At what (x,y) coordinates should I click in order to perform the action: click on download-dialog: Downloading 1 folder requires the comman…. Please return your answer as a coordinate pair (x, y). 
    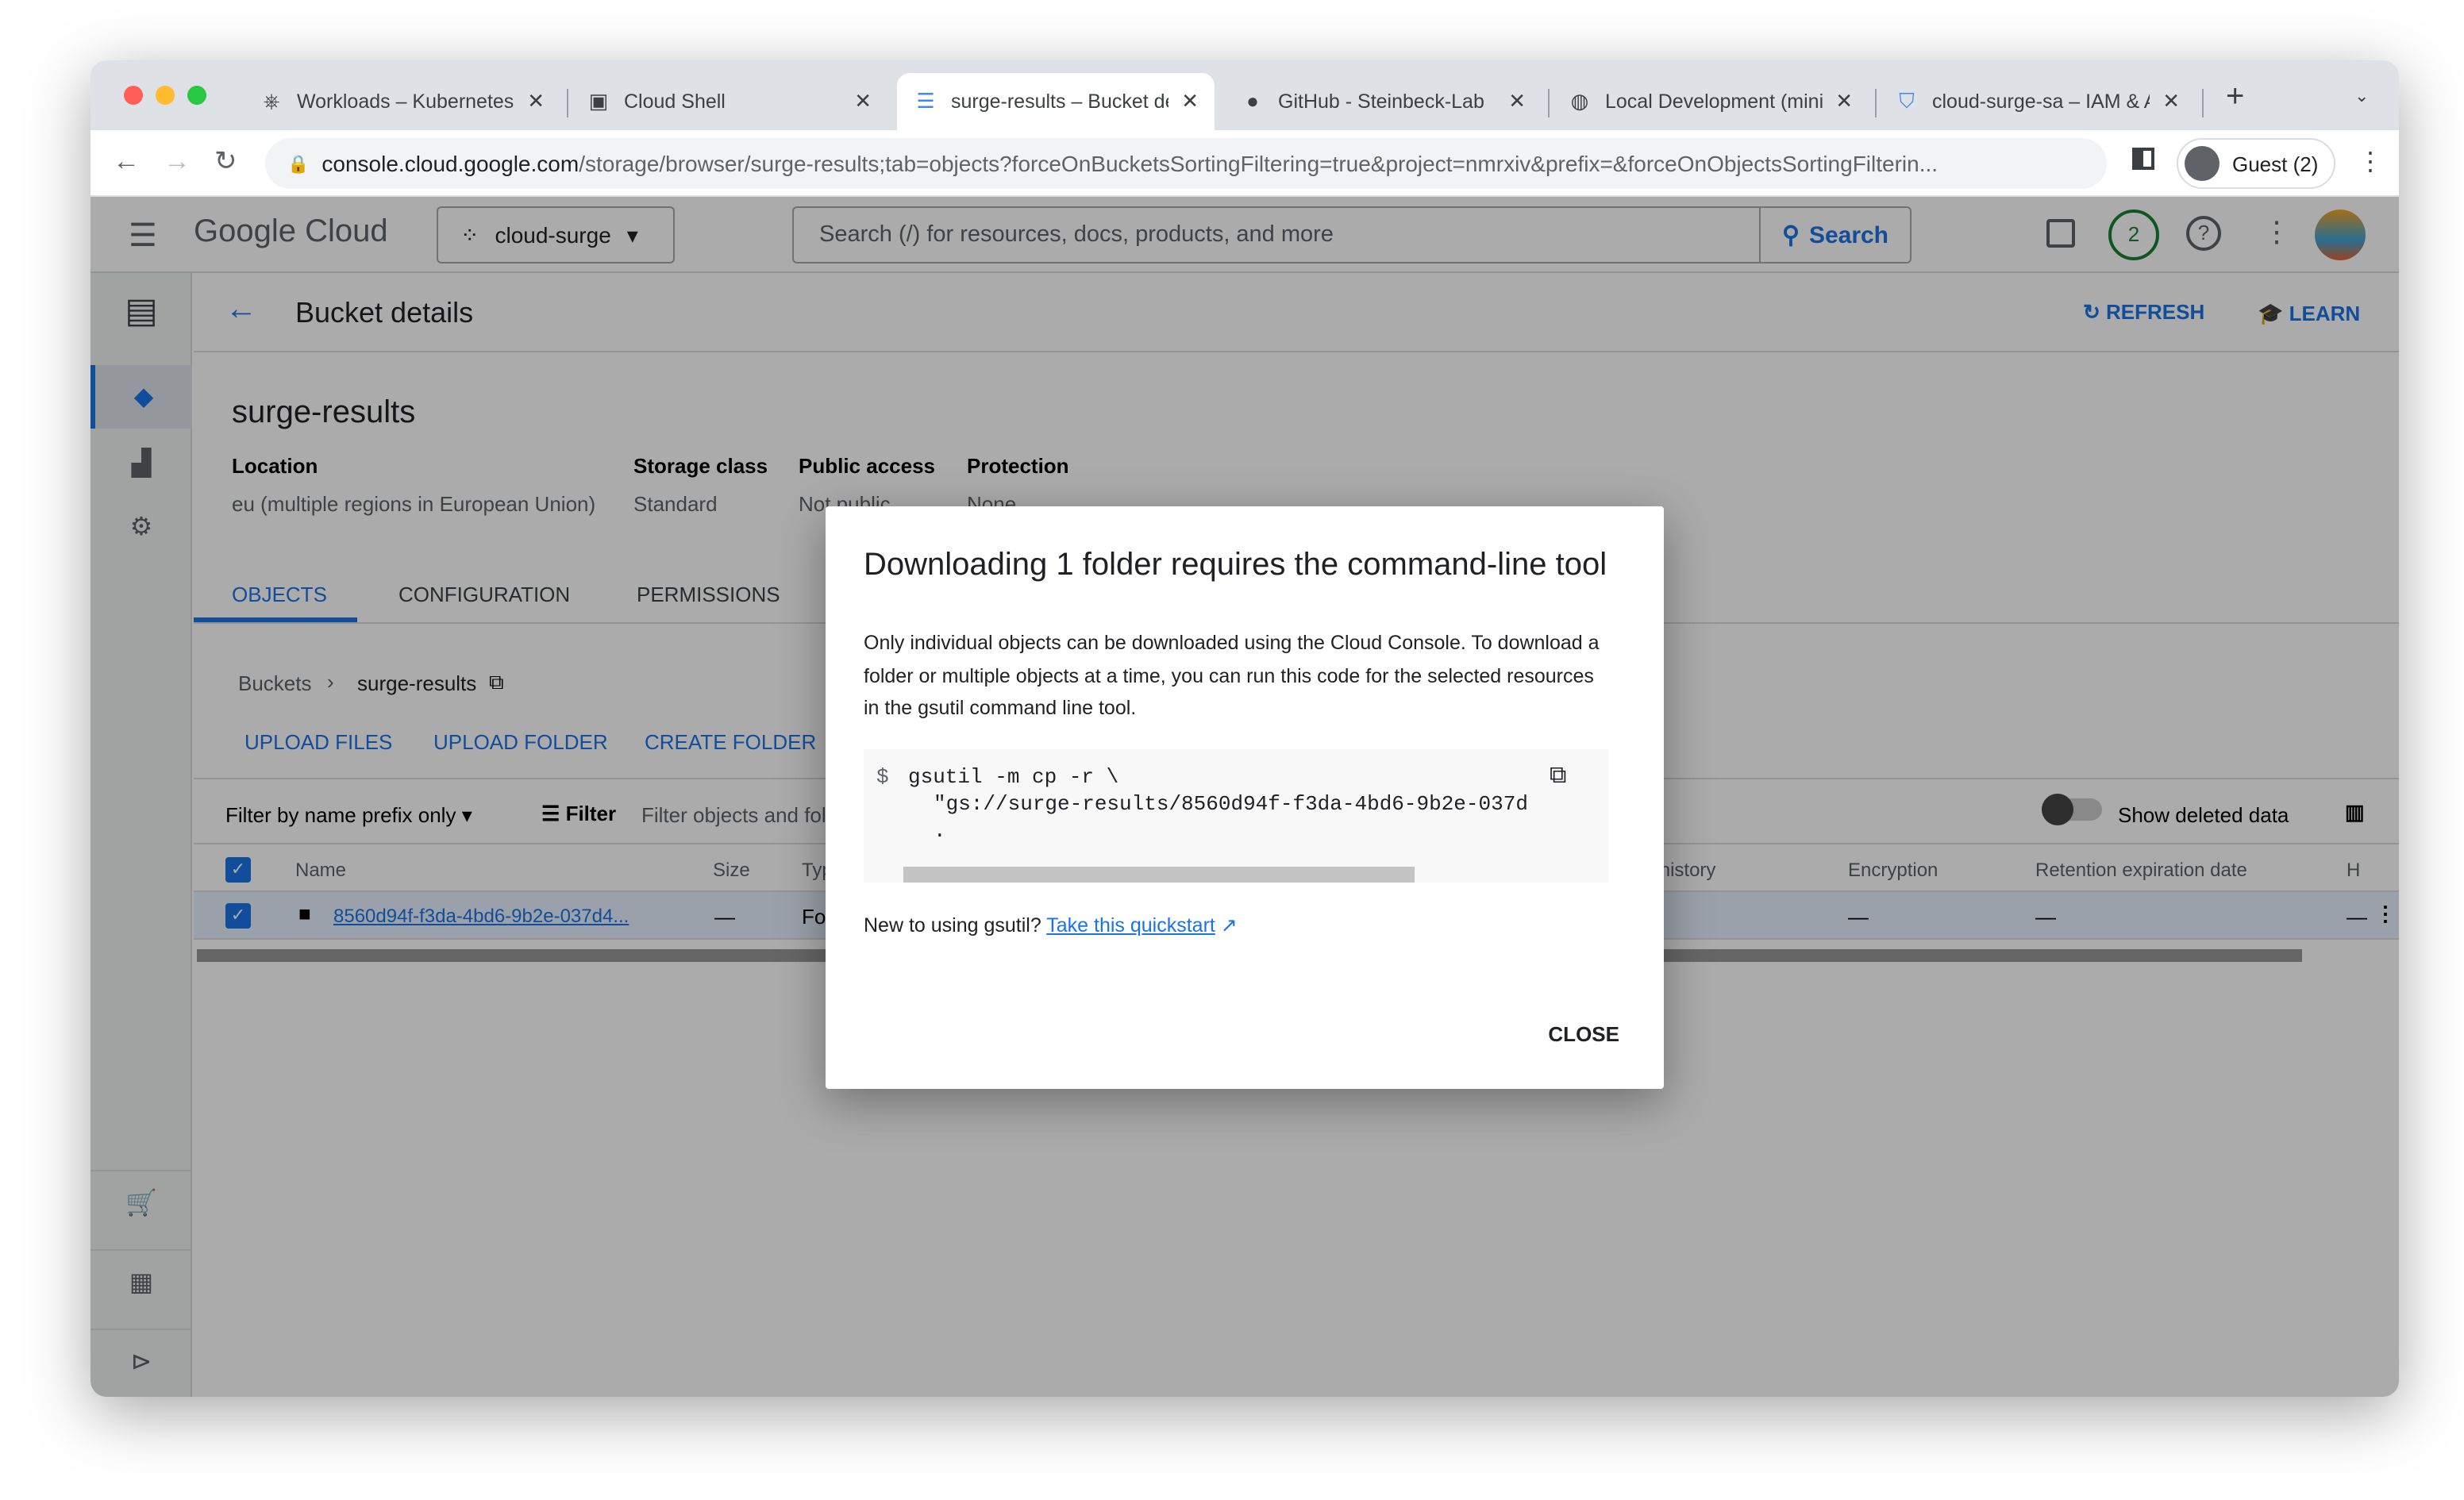
    Looking at the image, I should click on (1245, 797).